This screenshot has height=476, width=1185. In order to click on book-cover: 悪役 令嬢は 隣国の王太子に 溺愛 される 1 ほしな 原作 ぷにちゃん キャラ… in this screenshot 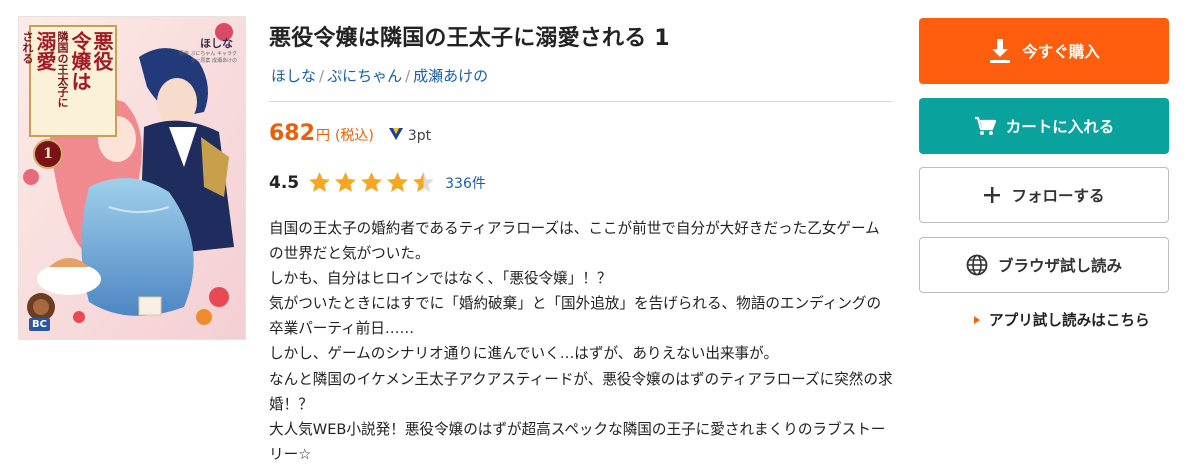, I will do `click(132, 178)`.